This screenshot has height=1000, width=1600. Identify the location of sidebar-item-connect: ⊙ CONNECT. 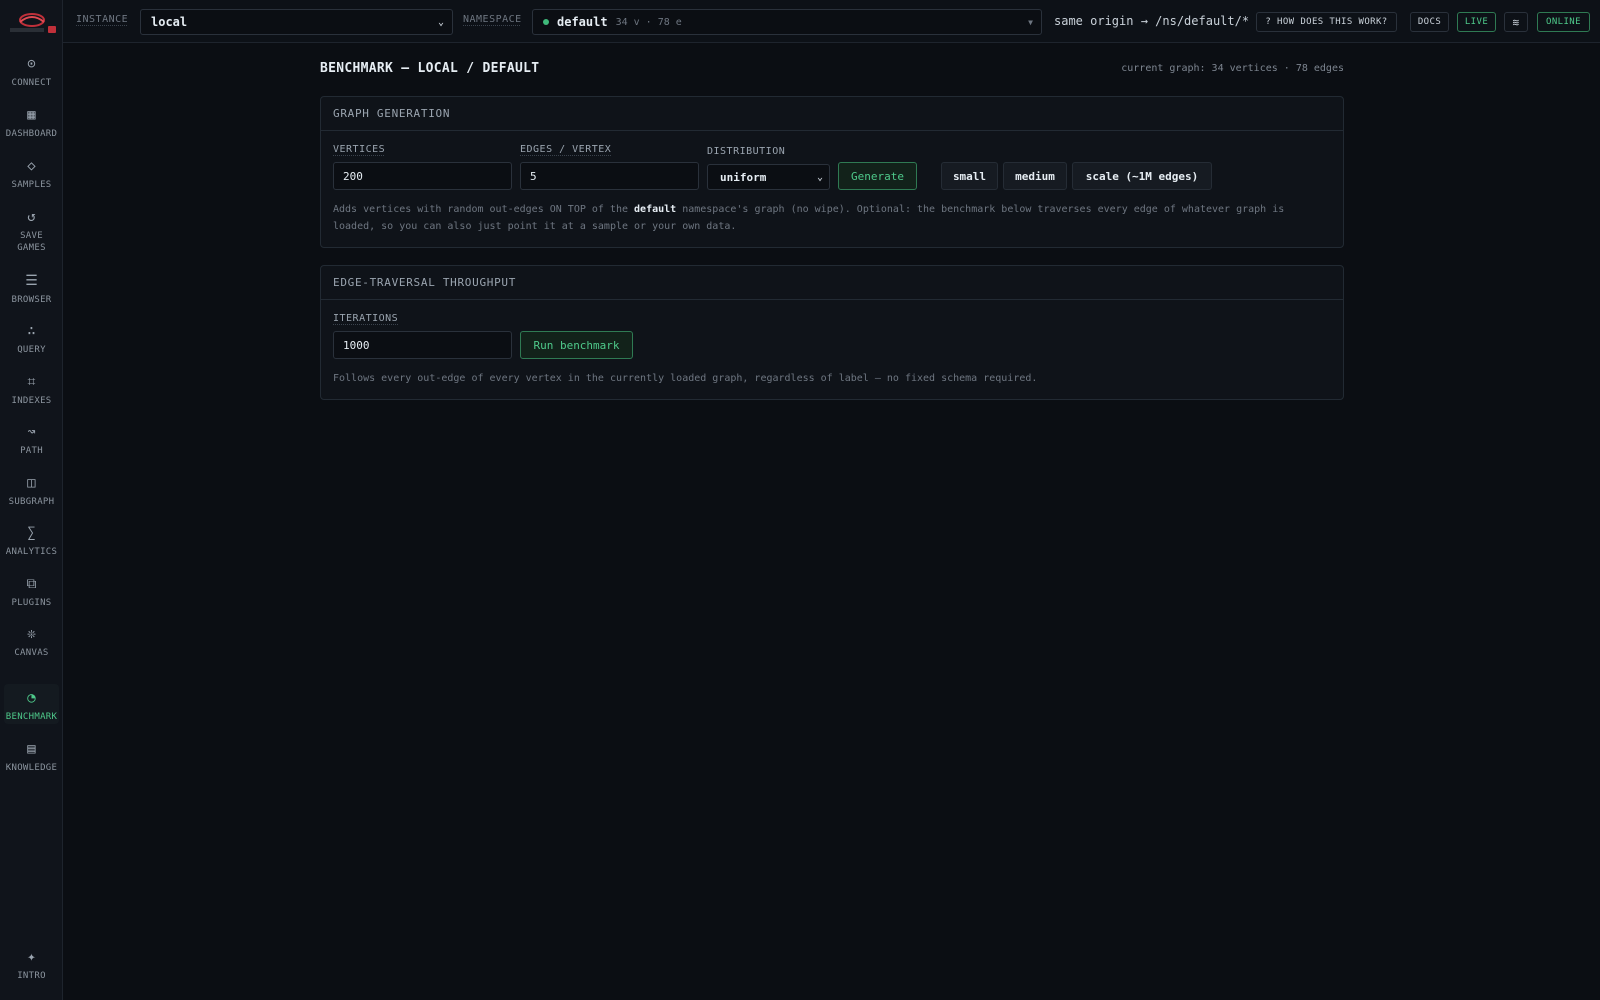
(31, 73).